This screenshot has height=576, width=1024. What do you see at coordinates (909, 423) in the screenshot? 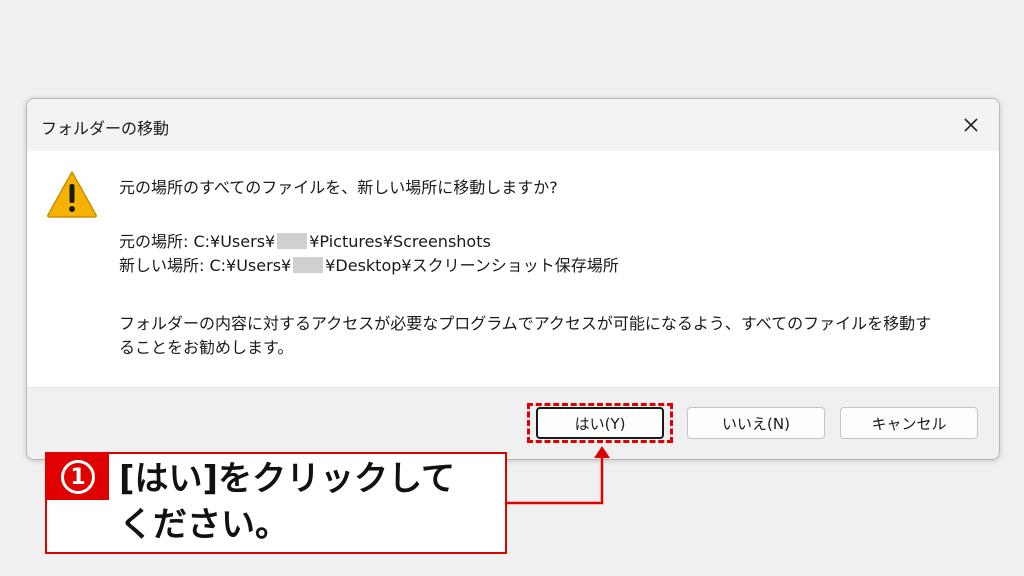
I see `cancel-button: キャンセル` at bounding box center [909, 423].